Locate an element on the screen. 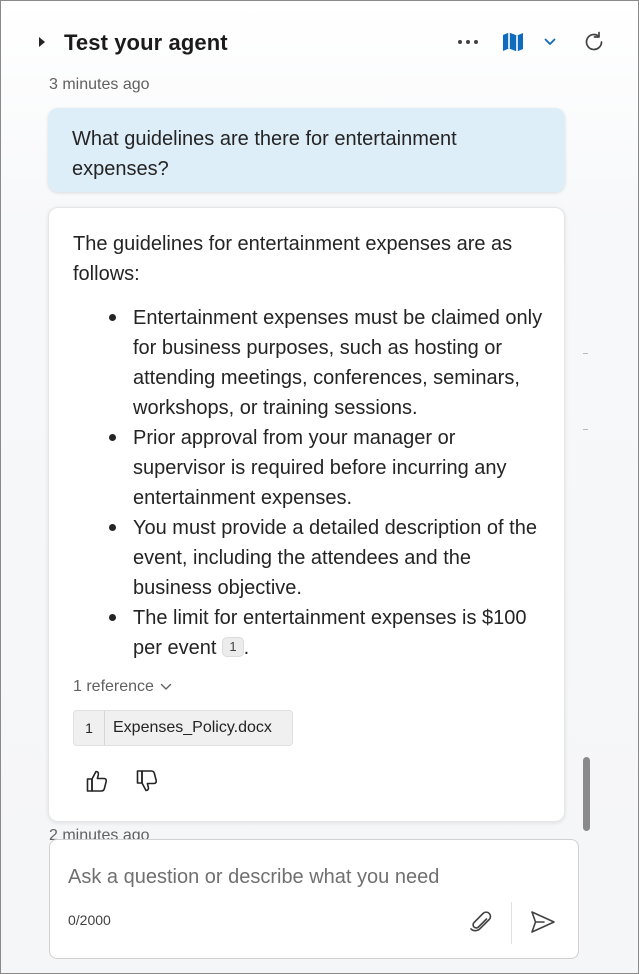  thumbs-down-button is located at coordinates (147, 781).